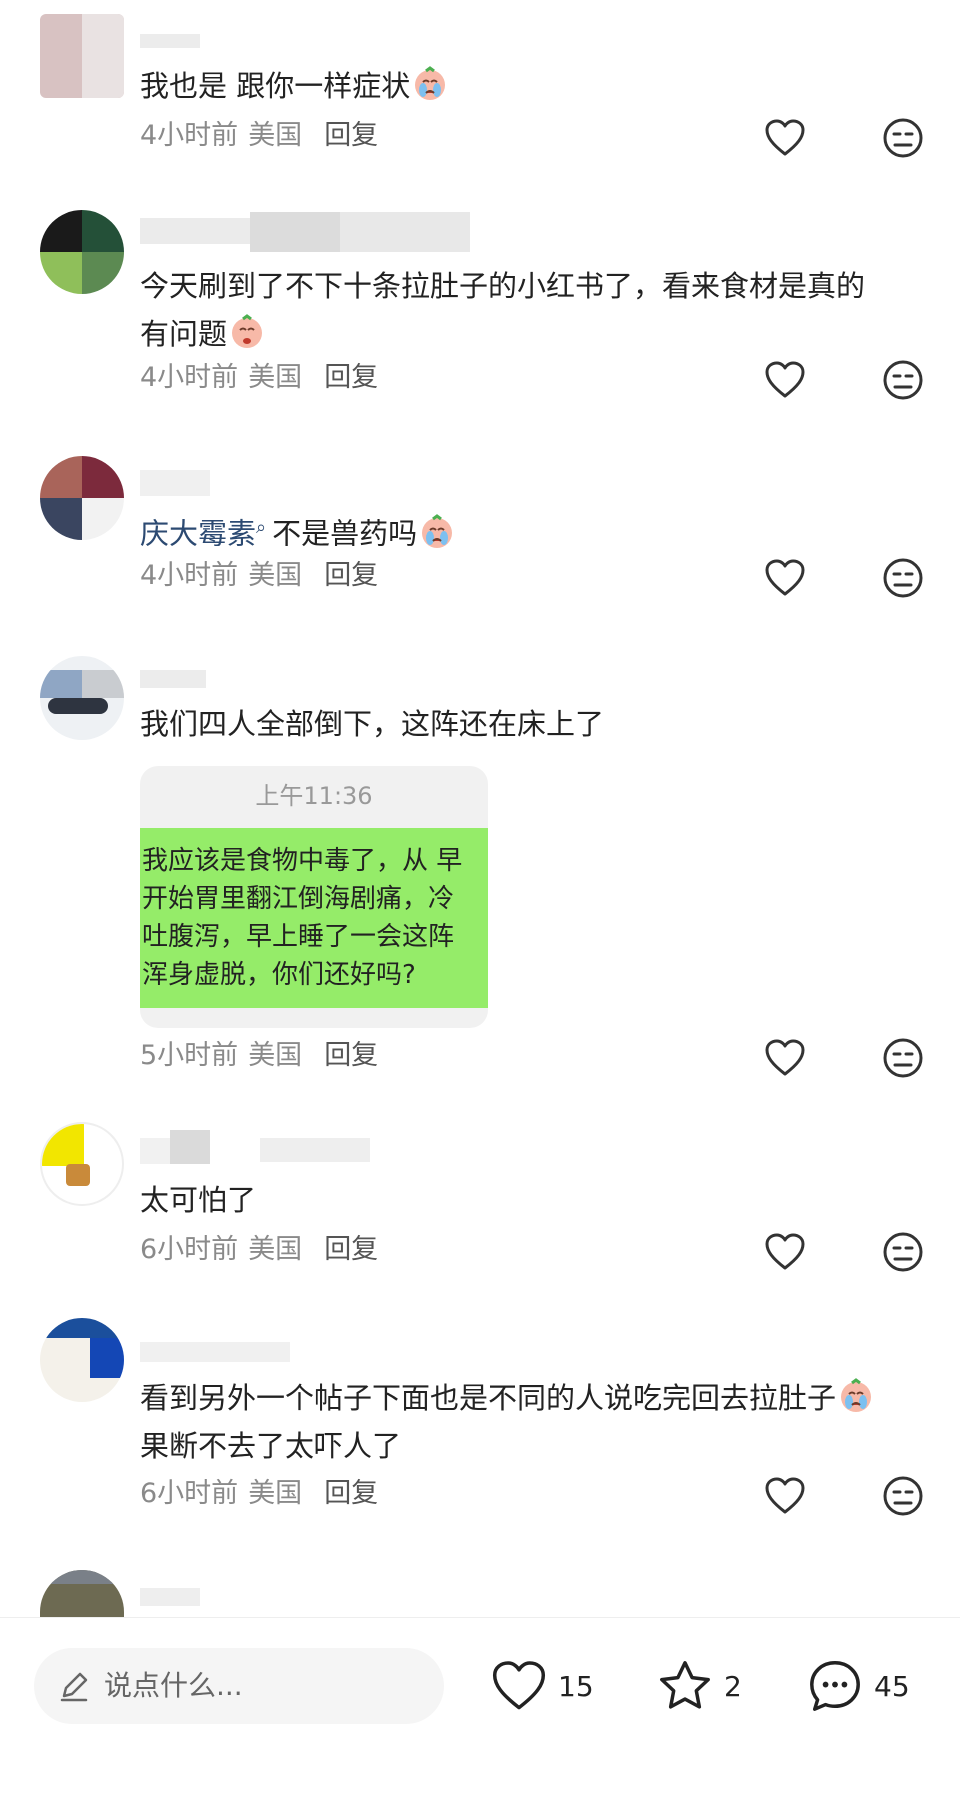 The height and width of the screenshot is (1820, 960). I want to click on collect-button: 2, so click(699, 1686).